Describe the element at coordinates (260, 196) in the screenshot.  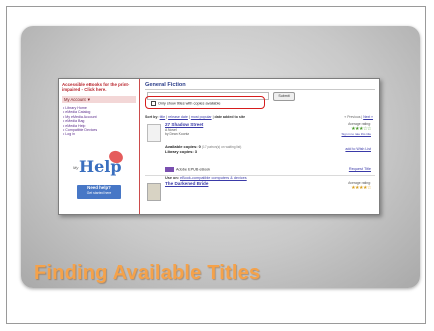
I see `list-item: The Darkened Bride Average rating: ★★★★☆` at that location.